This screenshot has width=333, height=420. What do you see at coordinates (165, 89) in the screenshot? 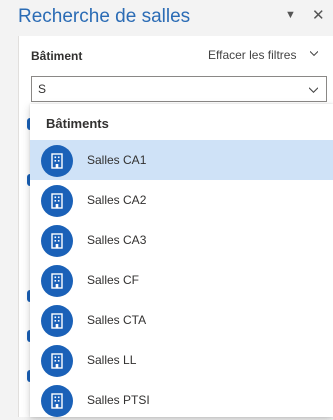
I see `building-search-input` at bounding box center [165, 89].